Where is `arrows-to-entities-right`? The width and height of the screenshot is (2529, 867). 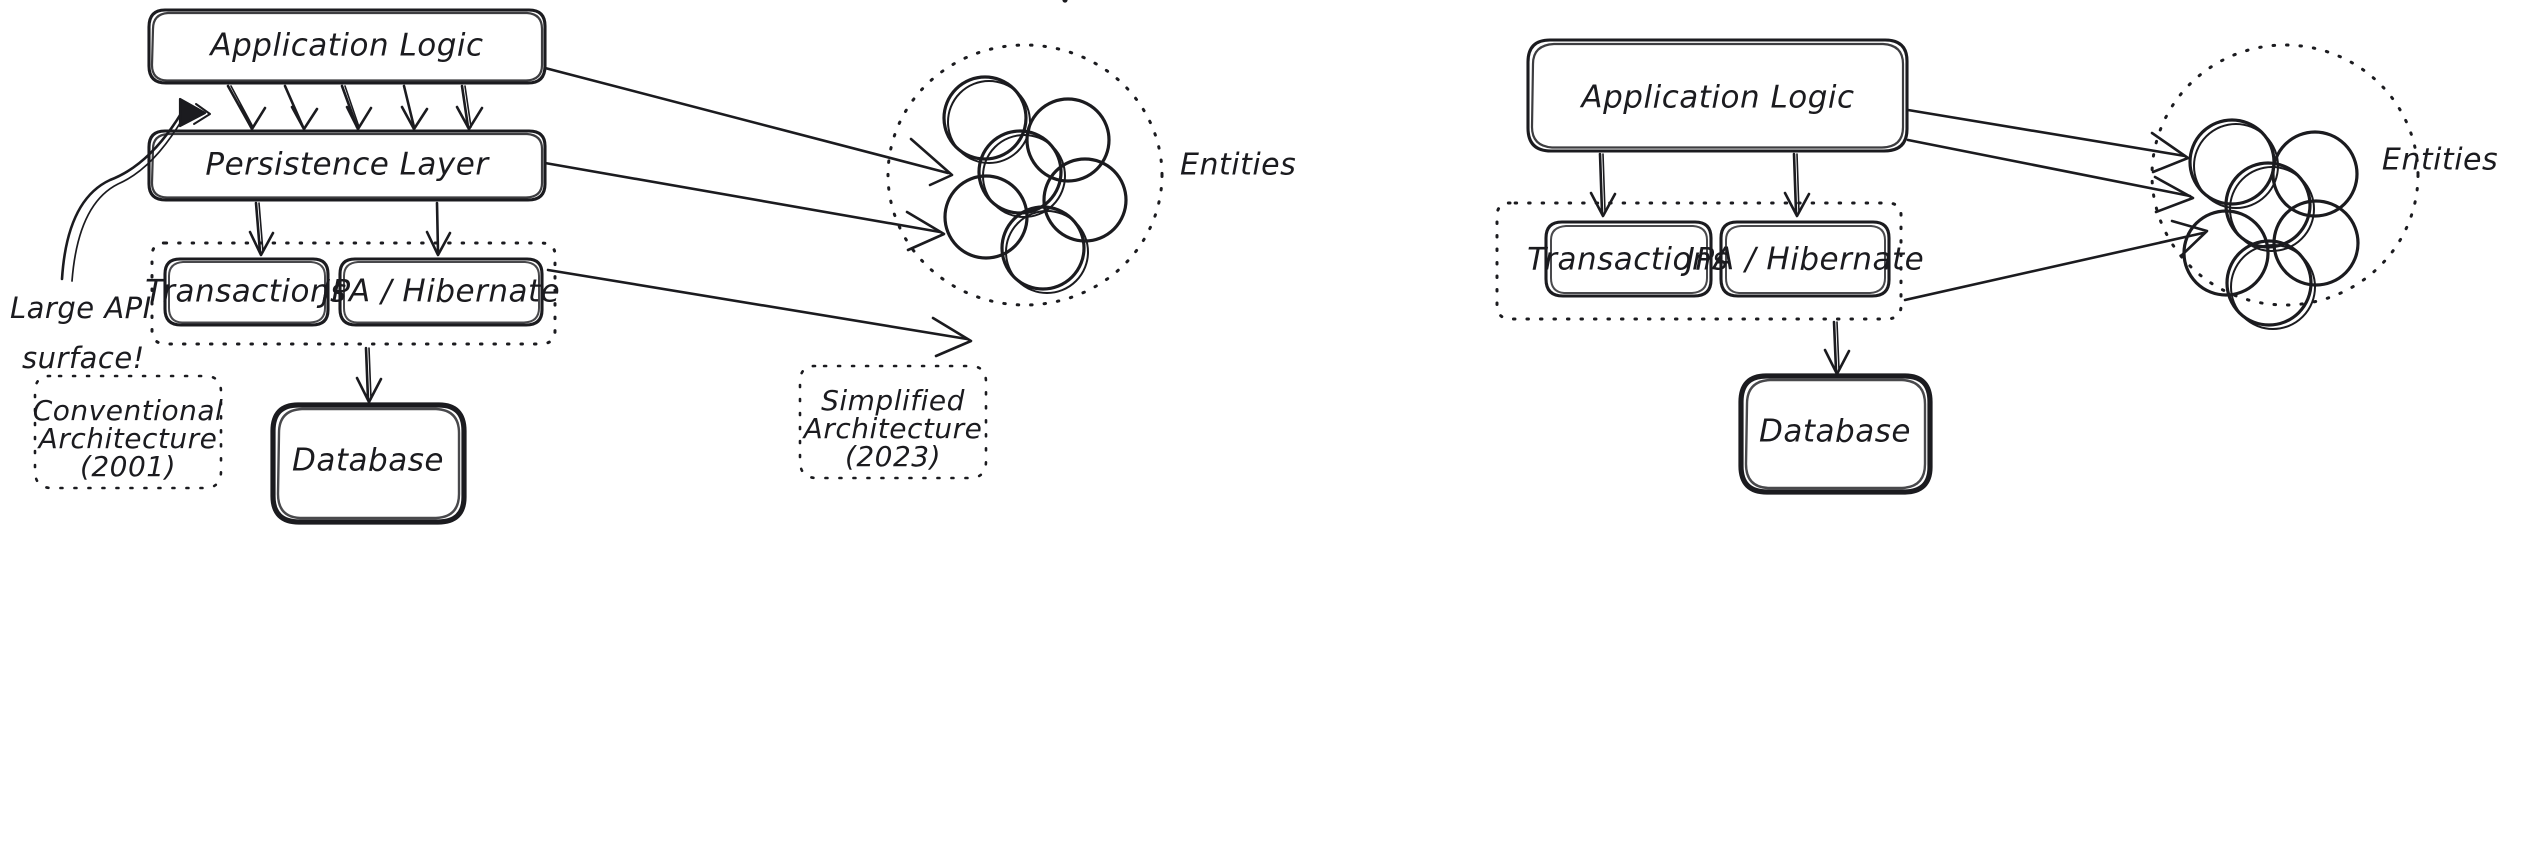
arrows-to-entities-right is located at coordinates (2056, 205).